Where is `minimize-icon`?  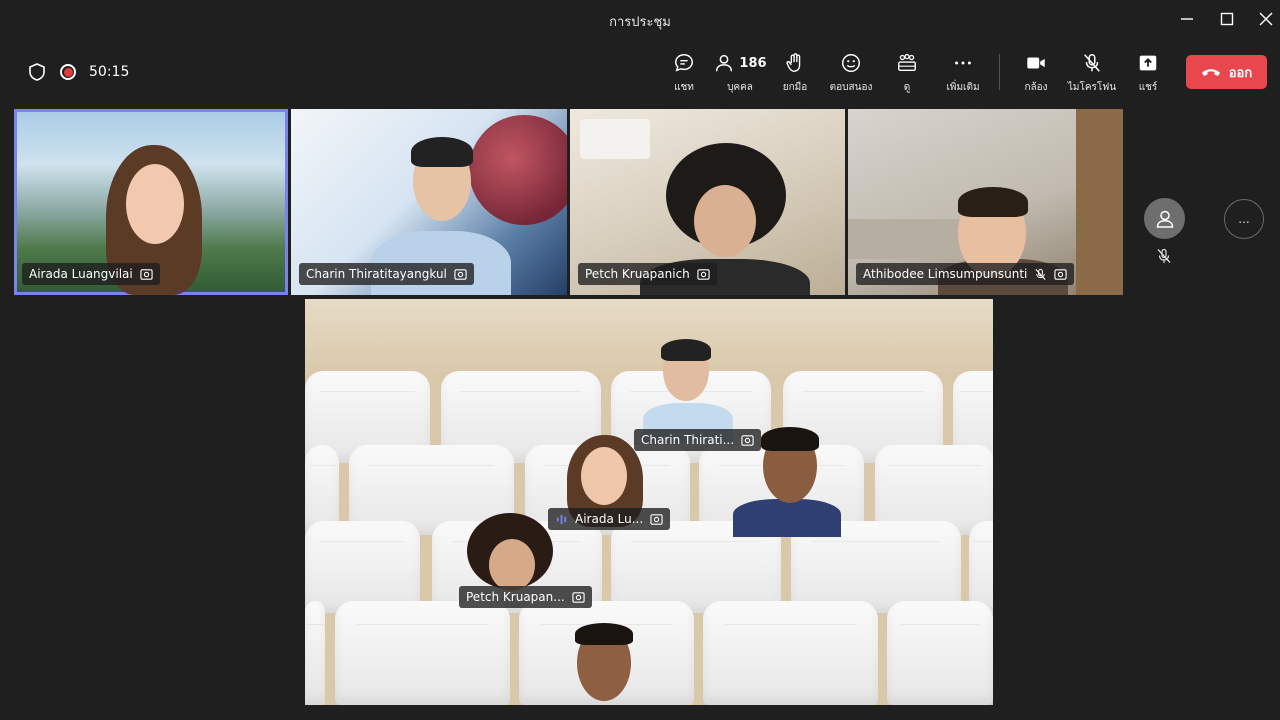
minimize-icon is located at coordinates (1187, 19).